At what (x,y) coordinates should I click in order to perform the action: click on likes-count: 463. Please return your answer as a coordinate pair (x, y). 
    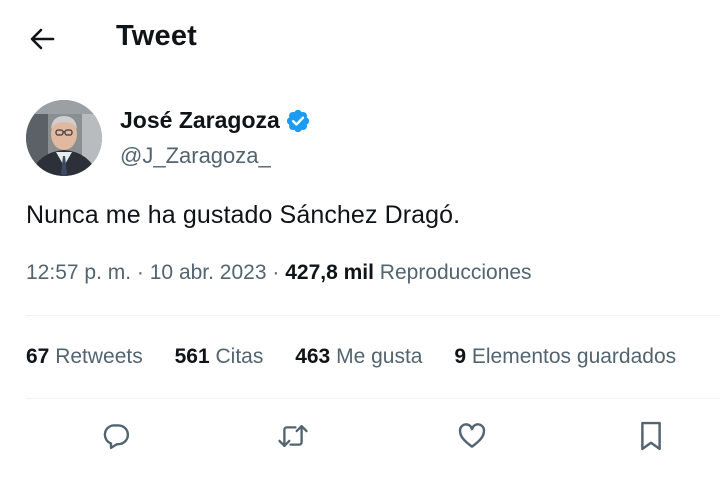
    Looking at the image, I should click on (313, 356).